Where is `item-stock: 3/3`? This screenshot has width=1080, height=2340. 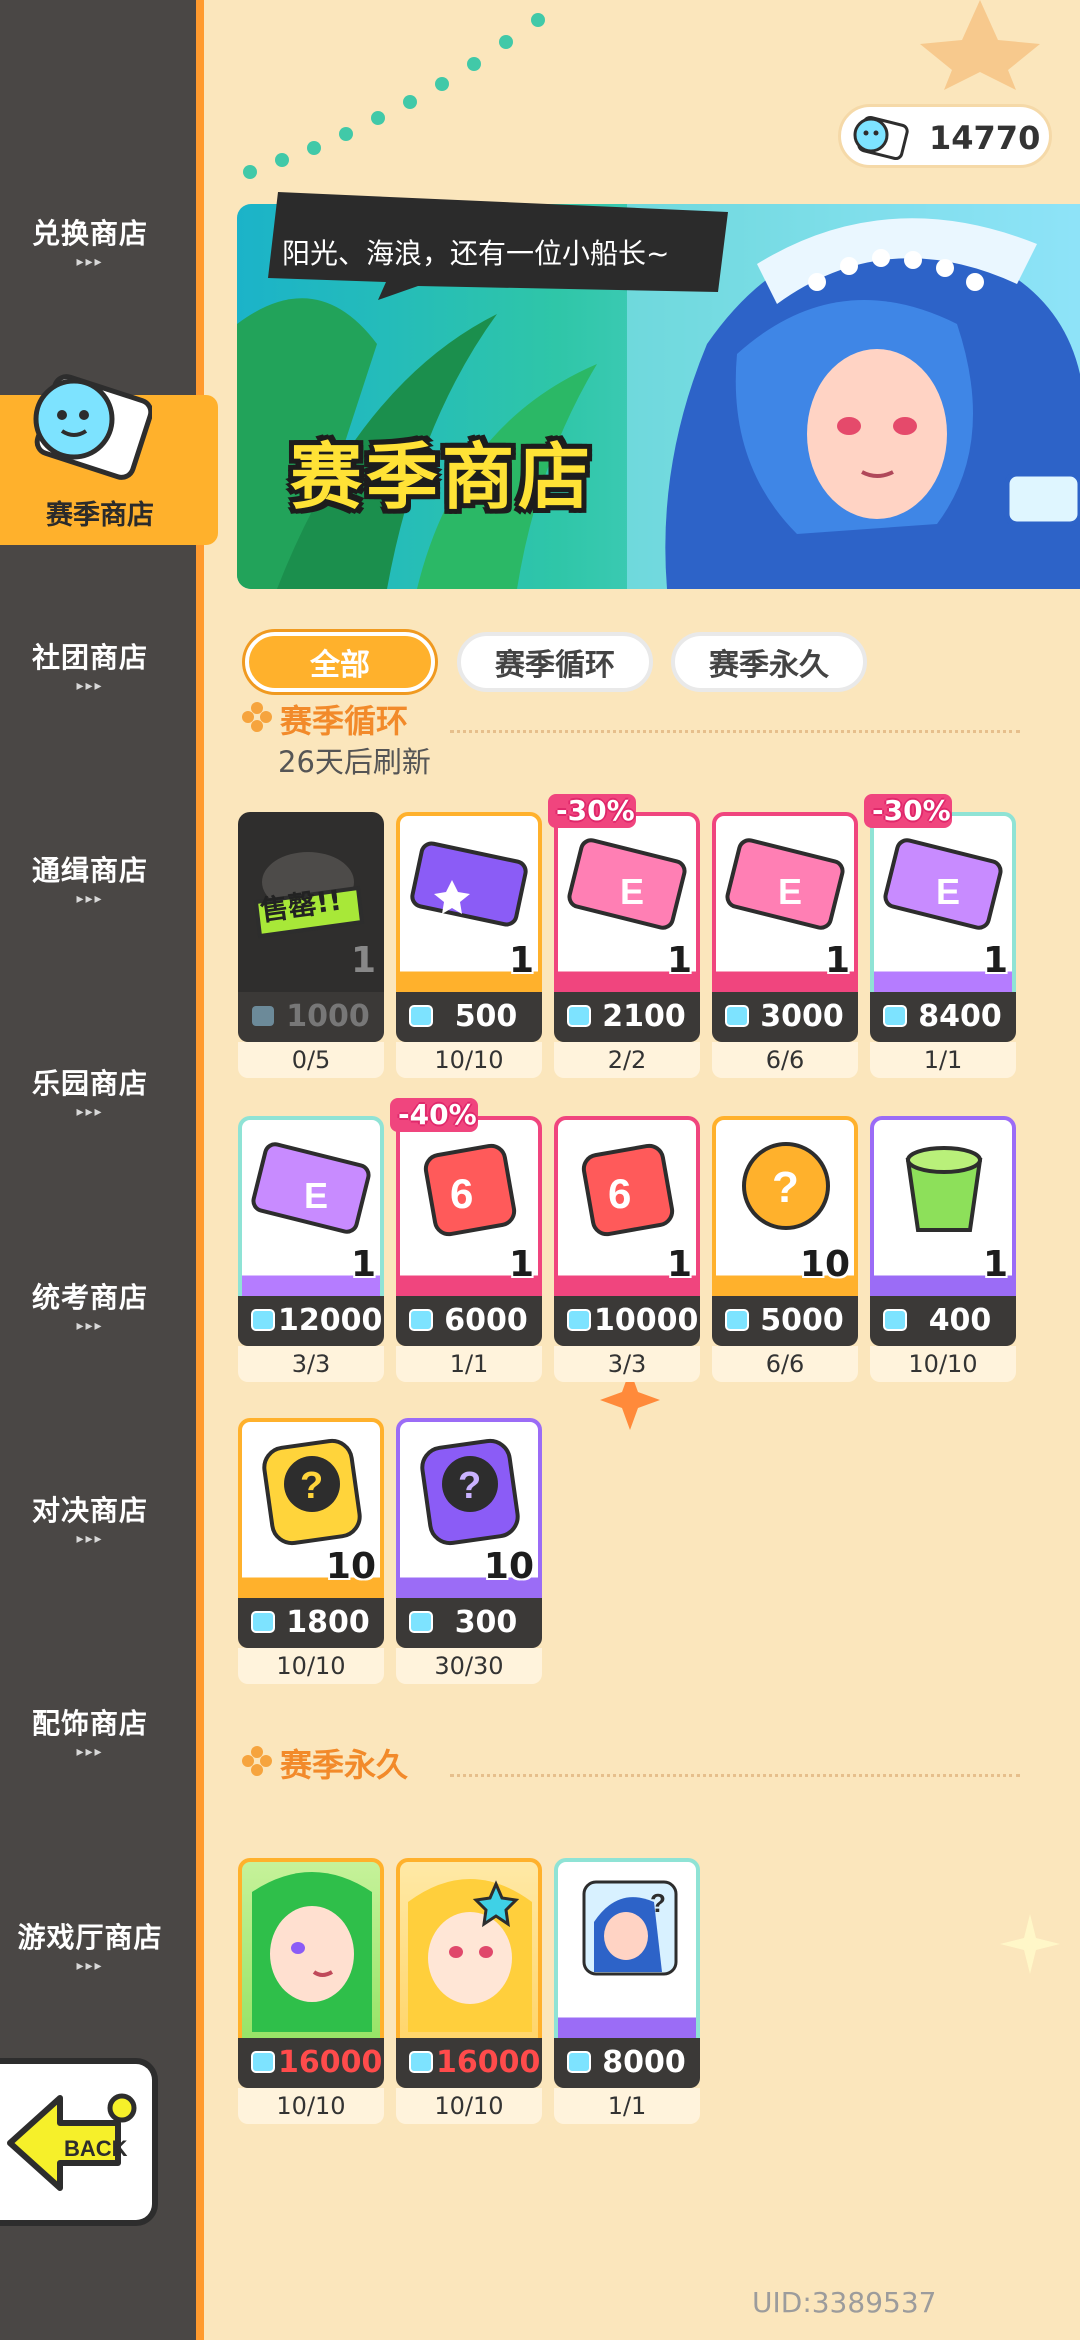
item-stock: 3/3 is located at coordinates (627, 1364).